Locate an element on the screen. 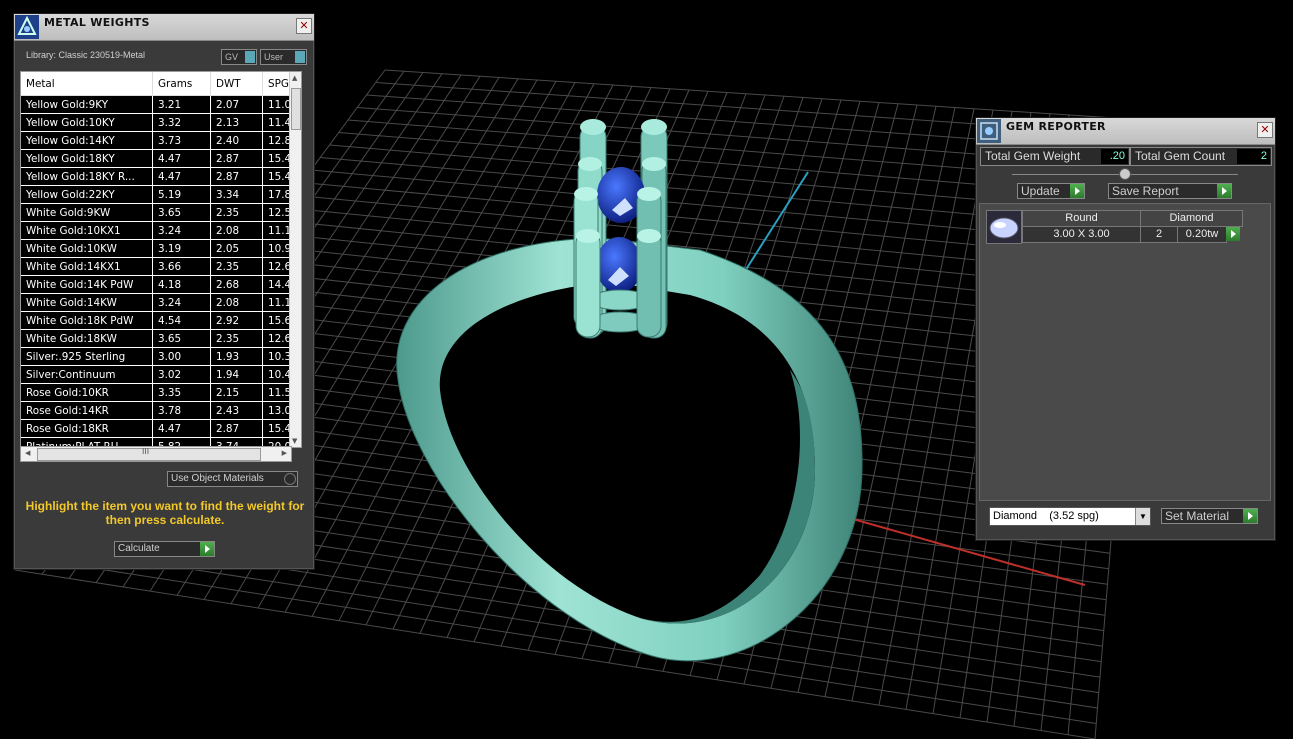  user-toggle: User is located at coordinates (283, 57).